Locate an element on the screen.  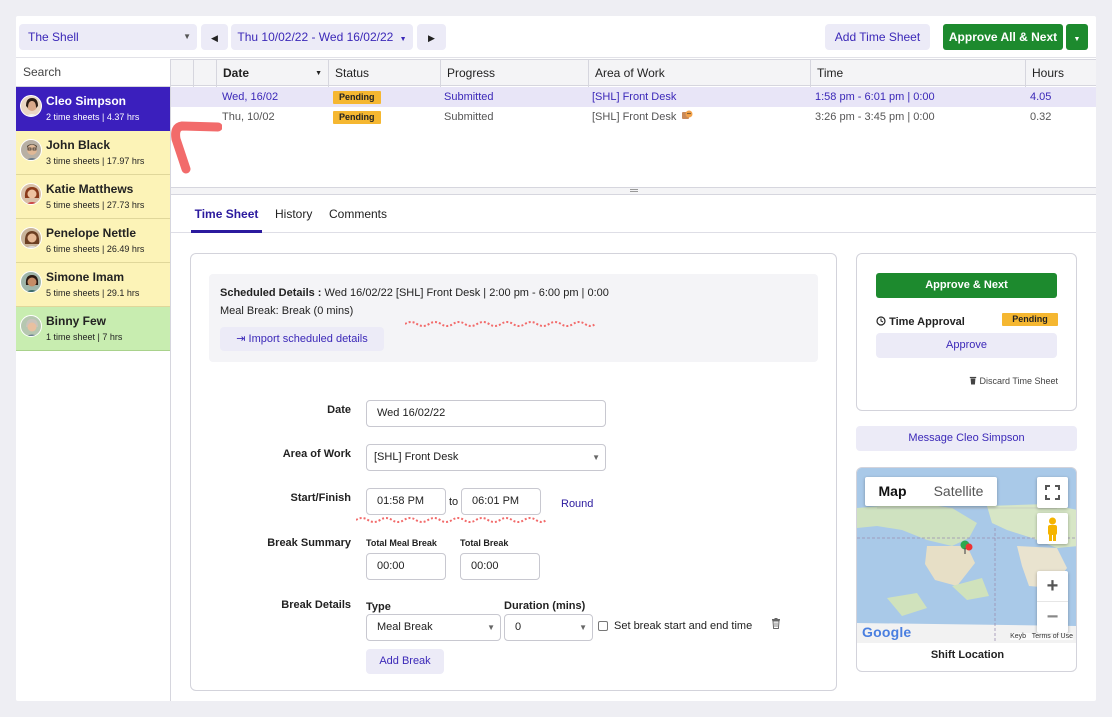
discard-timesheet-link: Discard Time Sheet is located at coordinates (1013, 381).